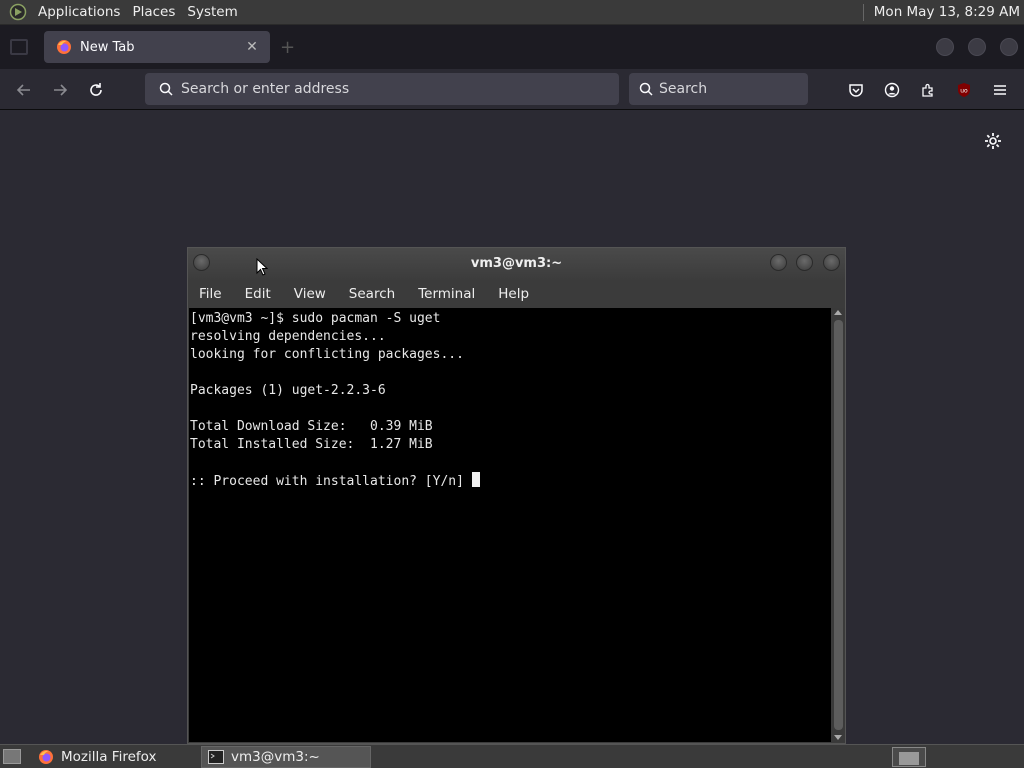  I want to click on menu-file: File, so click(211, 294).